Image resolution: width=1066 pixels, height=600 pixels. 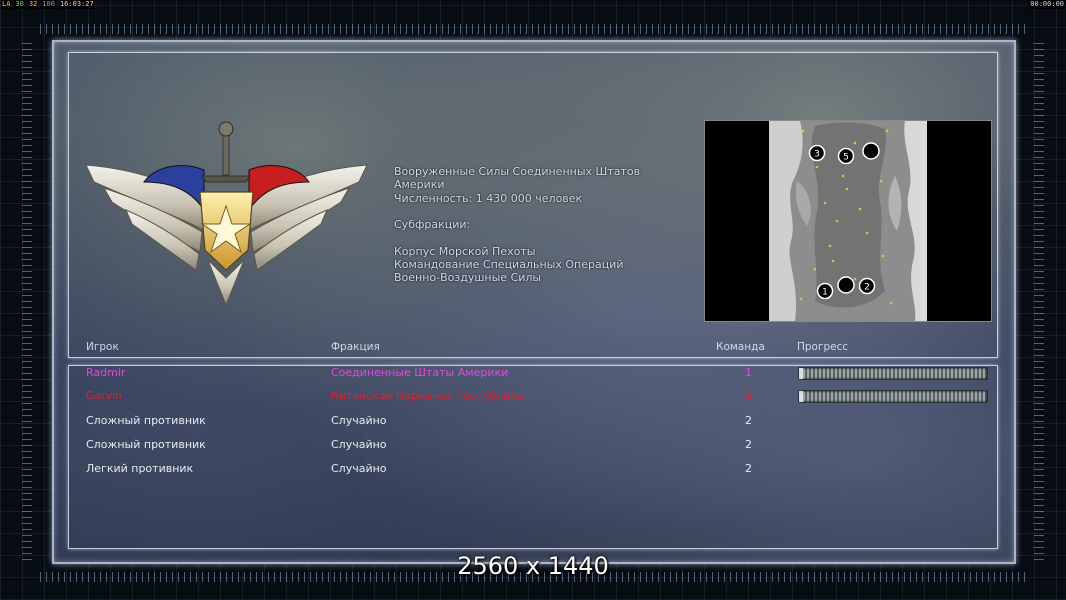 What do you see at coordinates (419, 372) in the screenshot?
I see `player-faction: Соединенные Штаты Америки` at bounding box center [419, 372].